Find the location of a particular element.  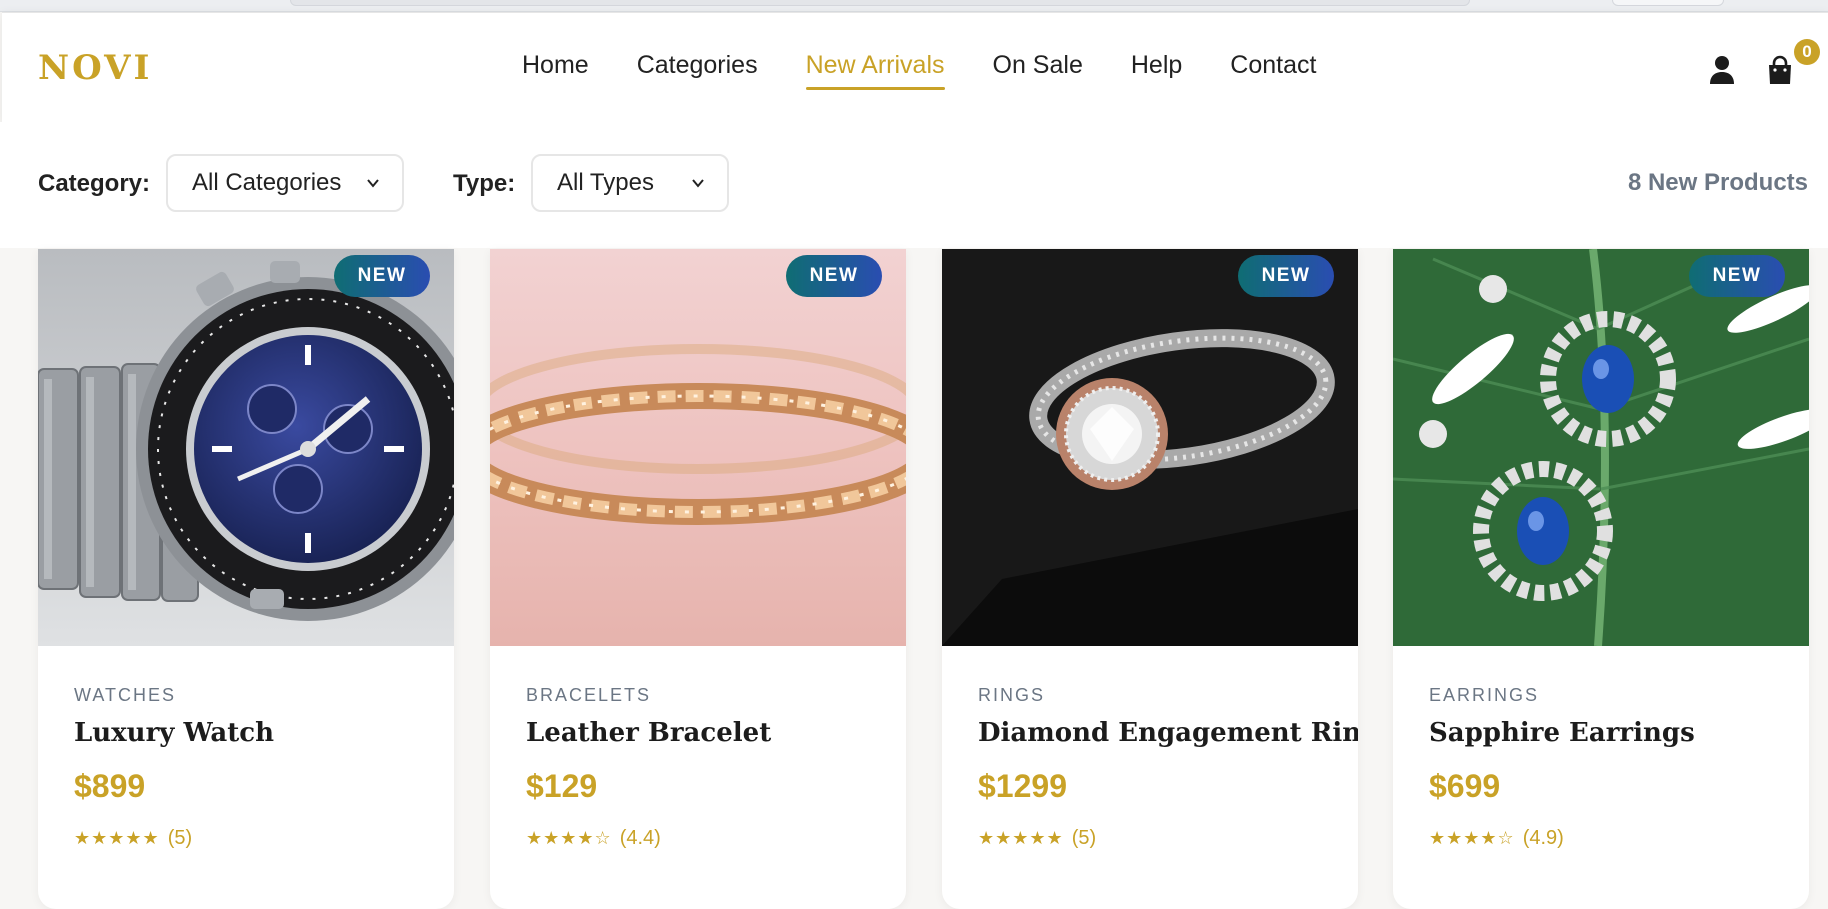

user-account-button is located at coordinates (1722, 70).